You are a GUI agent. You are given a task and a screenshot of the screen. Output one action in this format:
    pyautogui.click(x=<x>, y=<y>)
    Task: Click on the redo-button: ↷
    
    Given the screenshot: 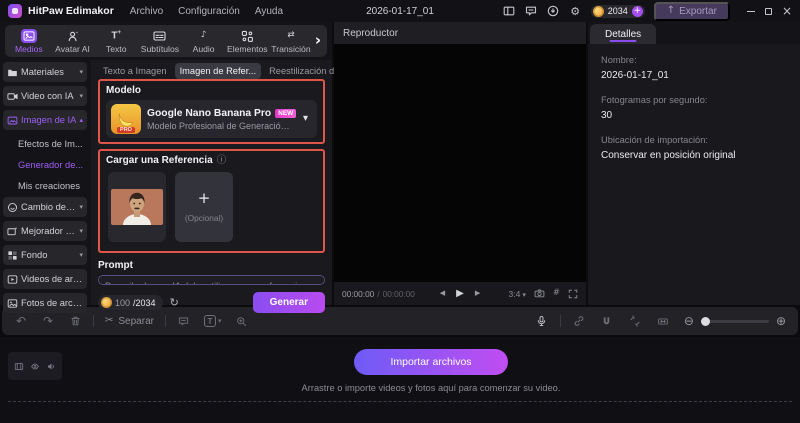 What is the action you would take?
    pyautogui.click(x=48, y=321)
    